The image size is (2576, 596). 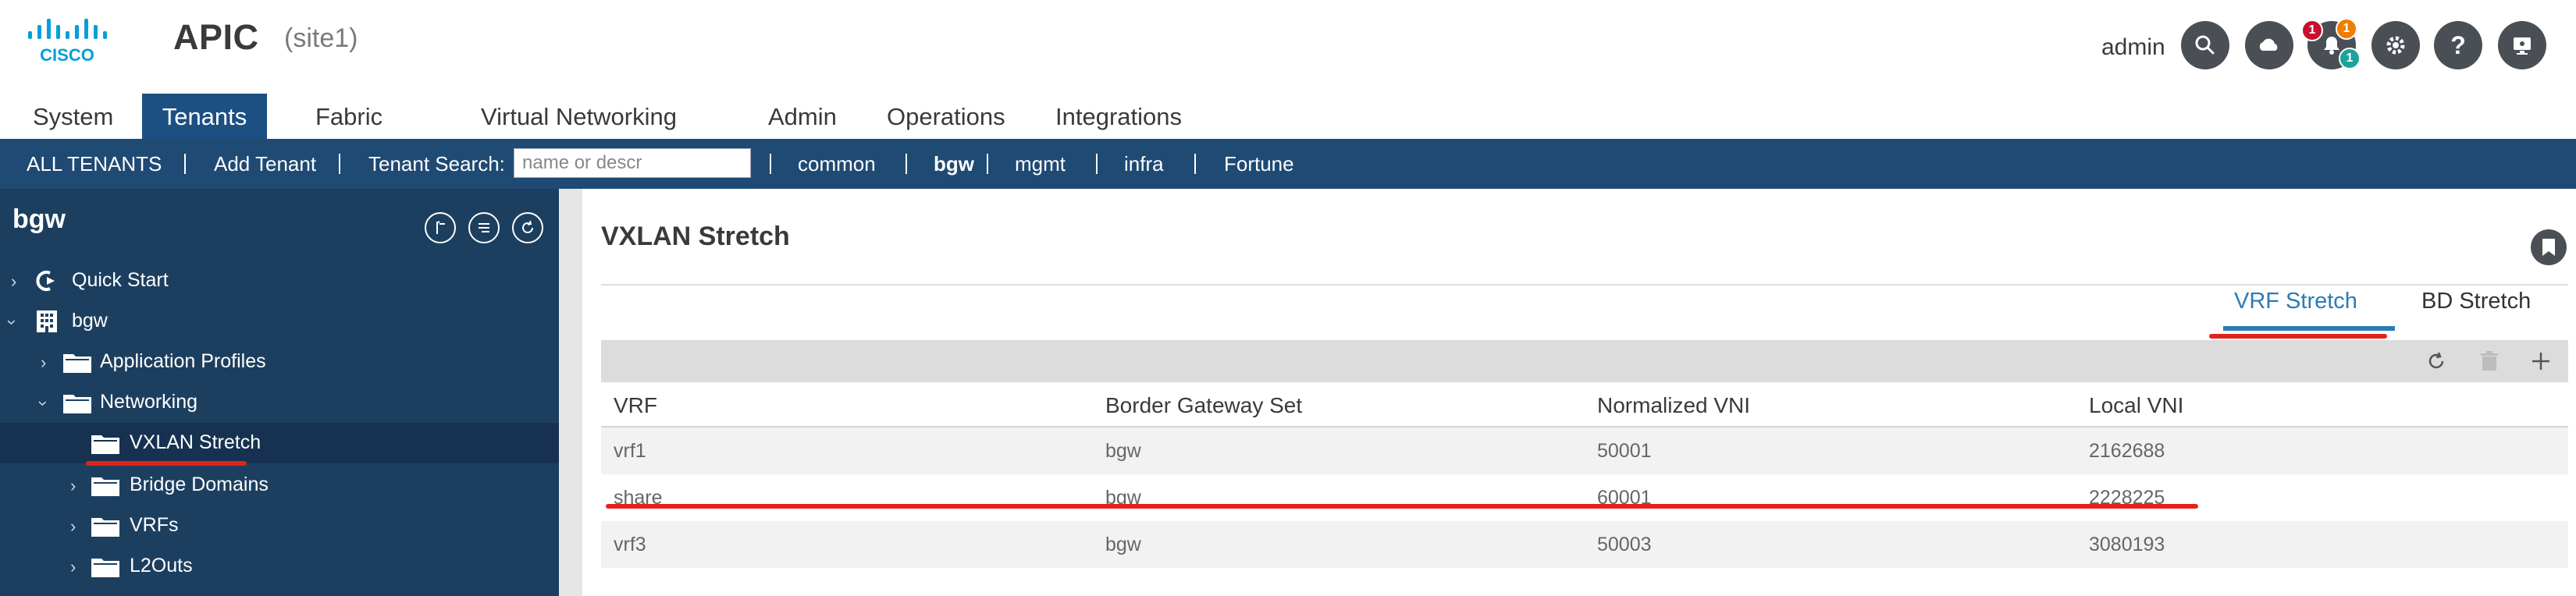 What do you see at coordinates (67, 55) in the screenshot?
I see `svg-text: CISCO` at bounding box center [67, 55].